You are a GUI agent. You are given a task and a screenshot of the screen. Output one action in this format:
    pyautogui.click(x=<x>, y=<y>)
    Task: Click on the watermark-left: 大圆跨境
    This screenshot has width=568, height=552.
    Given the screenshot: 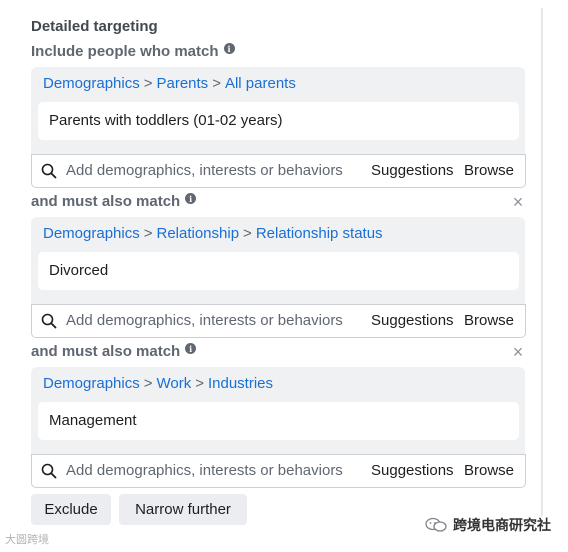 What is the action you would take?
    pyautogui.click(x=27, y=540)
    